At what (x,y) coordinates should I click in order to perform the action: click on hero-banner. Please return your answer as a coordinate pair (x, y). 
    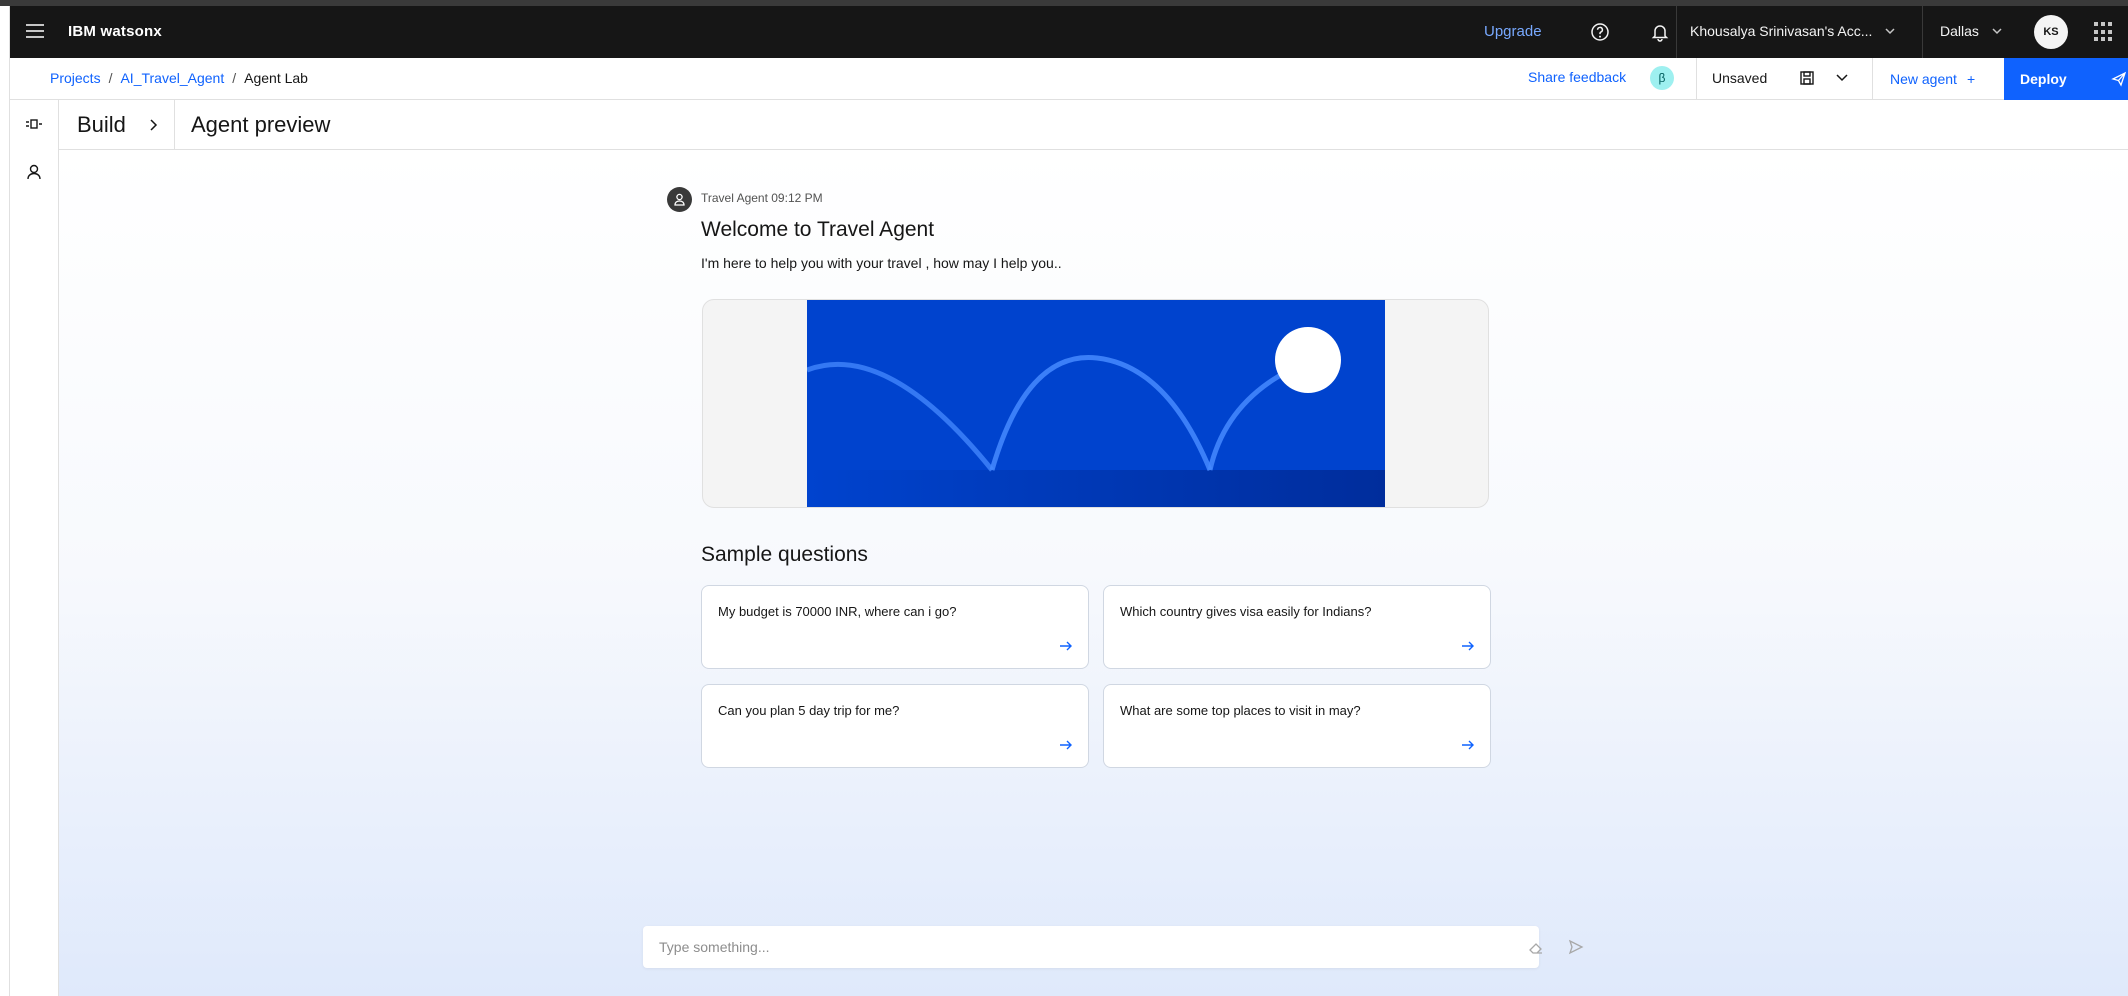
    Looking at the image, I should click on (1095, 403).